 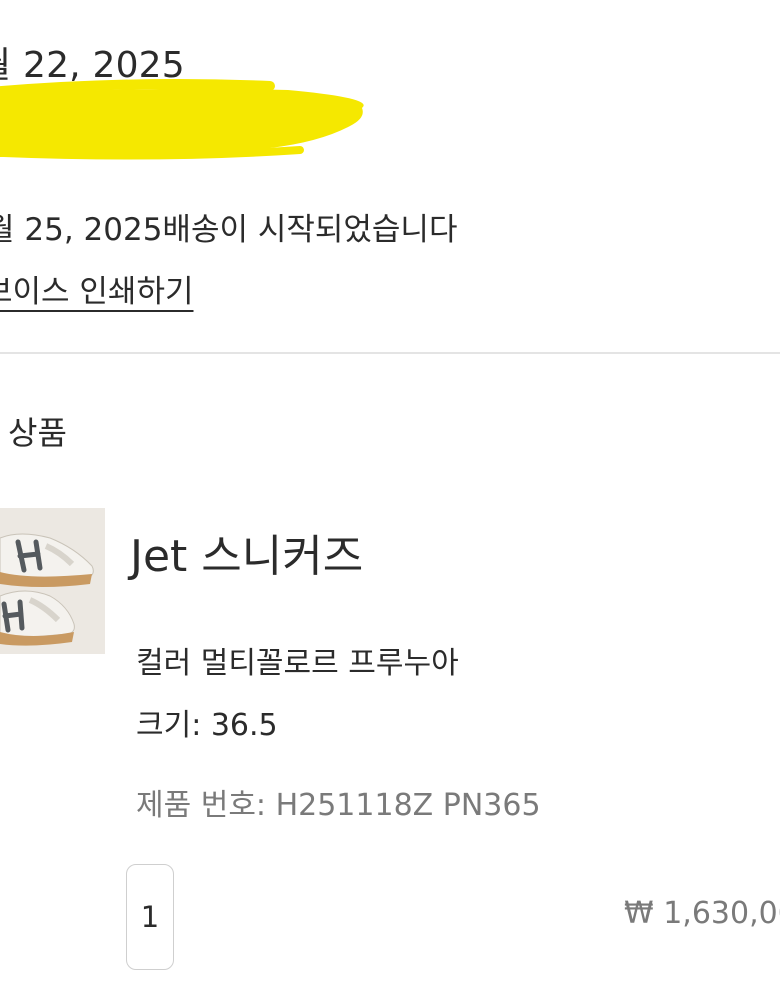 What do you see at coordinates (37, 433) in the screenshot?
I see `items-section-title: 상품` at bounding box center [37, 433].